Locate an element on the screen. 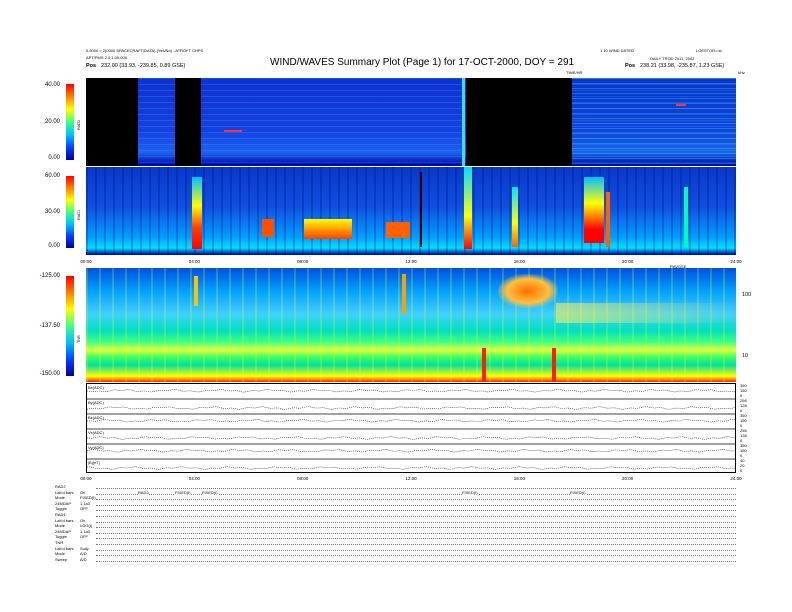  rad2-ylabel: RAD2 is located at coordinates (79, 124).